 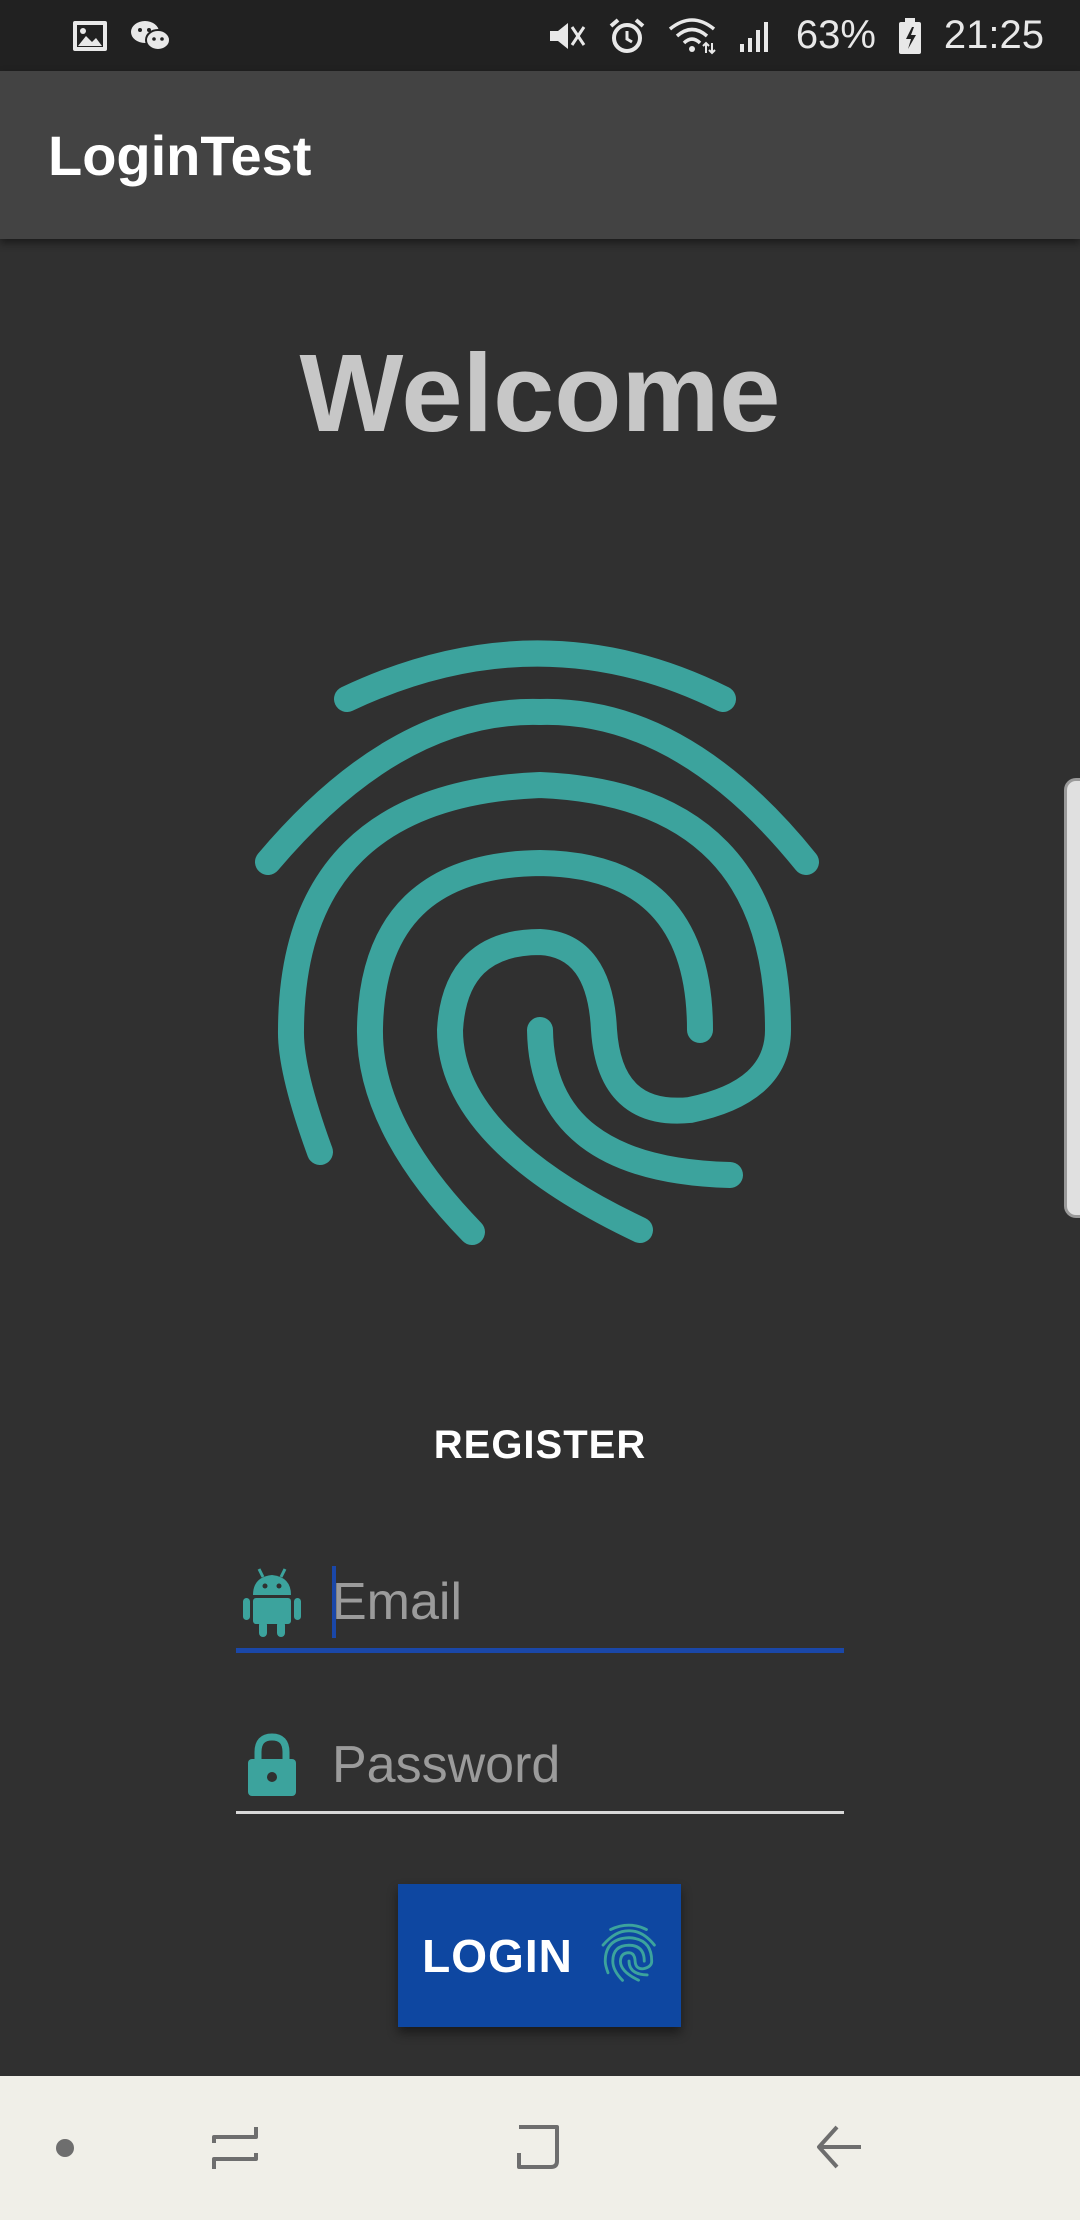 I want to click on password-field, so click(x=540, y=1764).